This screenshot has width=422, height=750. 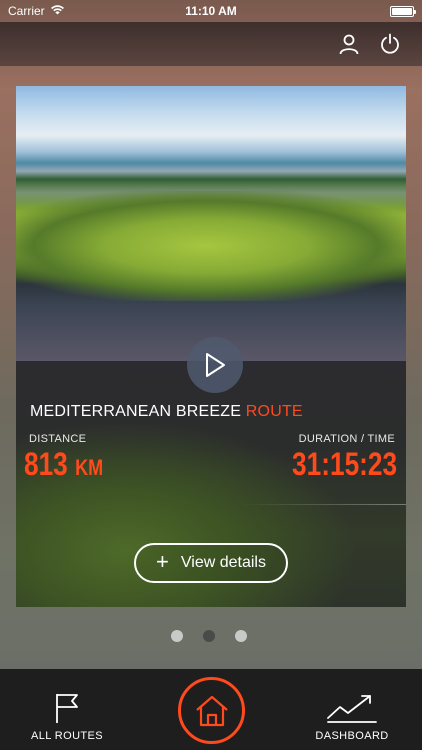 I want to click on play-icon, so click(x=215, y=365).